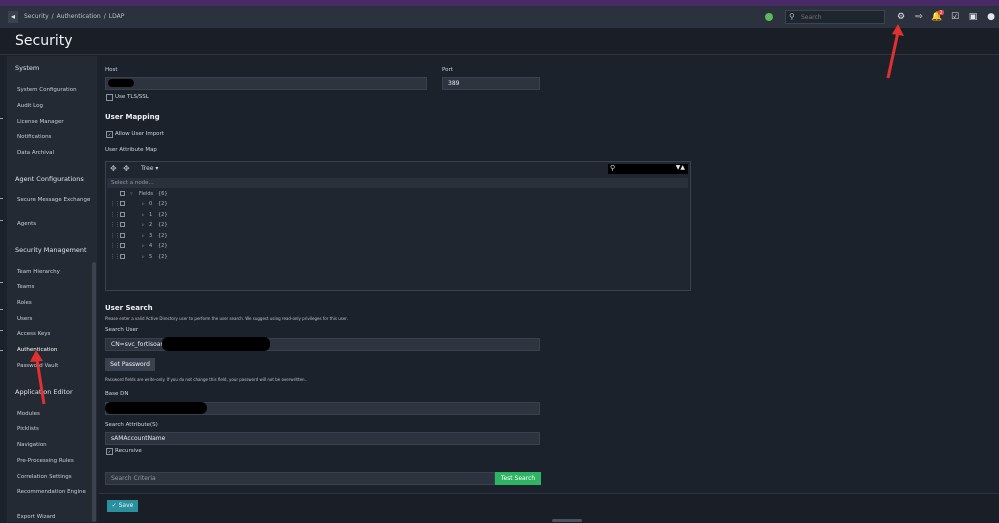 This screenshot has width=999, height=523. Describe the element at coordinates (149, 168) in the screenshot. I see `view-mode-dropdown: Tree ▾` at that location.